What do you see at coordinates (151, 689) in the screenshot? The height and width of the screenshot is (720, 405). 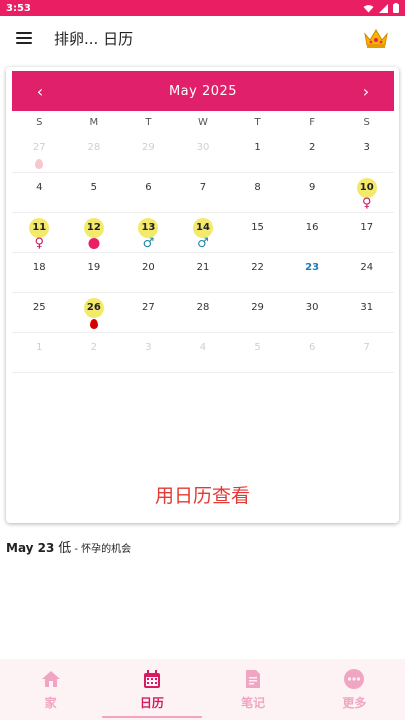 I see `nav-item-calendar: 日历` at bounding box center [151, 689].